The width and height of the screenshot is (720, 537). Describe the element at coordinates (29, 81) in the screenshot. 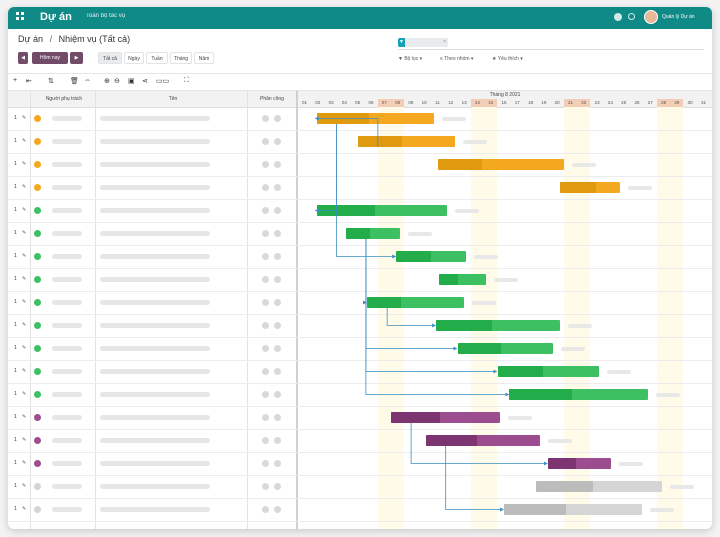

I see `collapse-icon: ⇤` at that location.